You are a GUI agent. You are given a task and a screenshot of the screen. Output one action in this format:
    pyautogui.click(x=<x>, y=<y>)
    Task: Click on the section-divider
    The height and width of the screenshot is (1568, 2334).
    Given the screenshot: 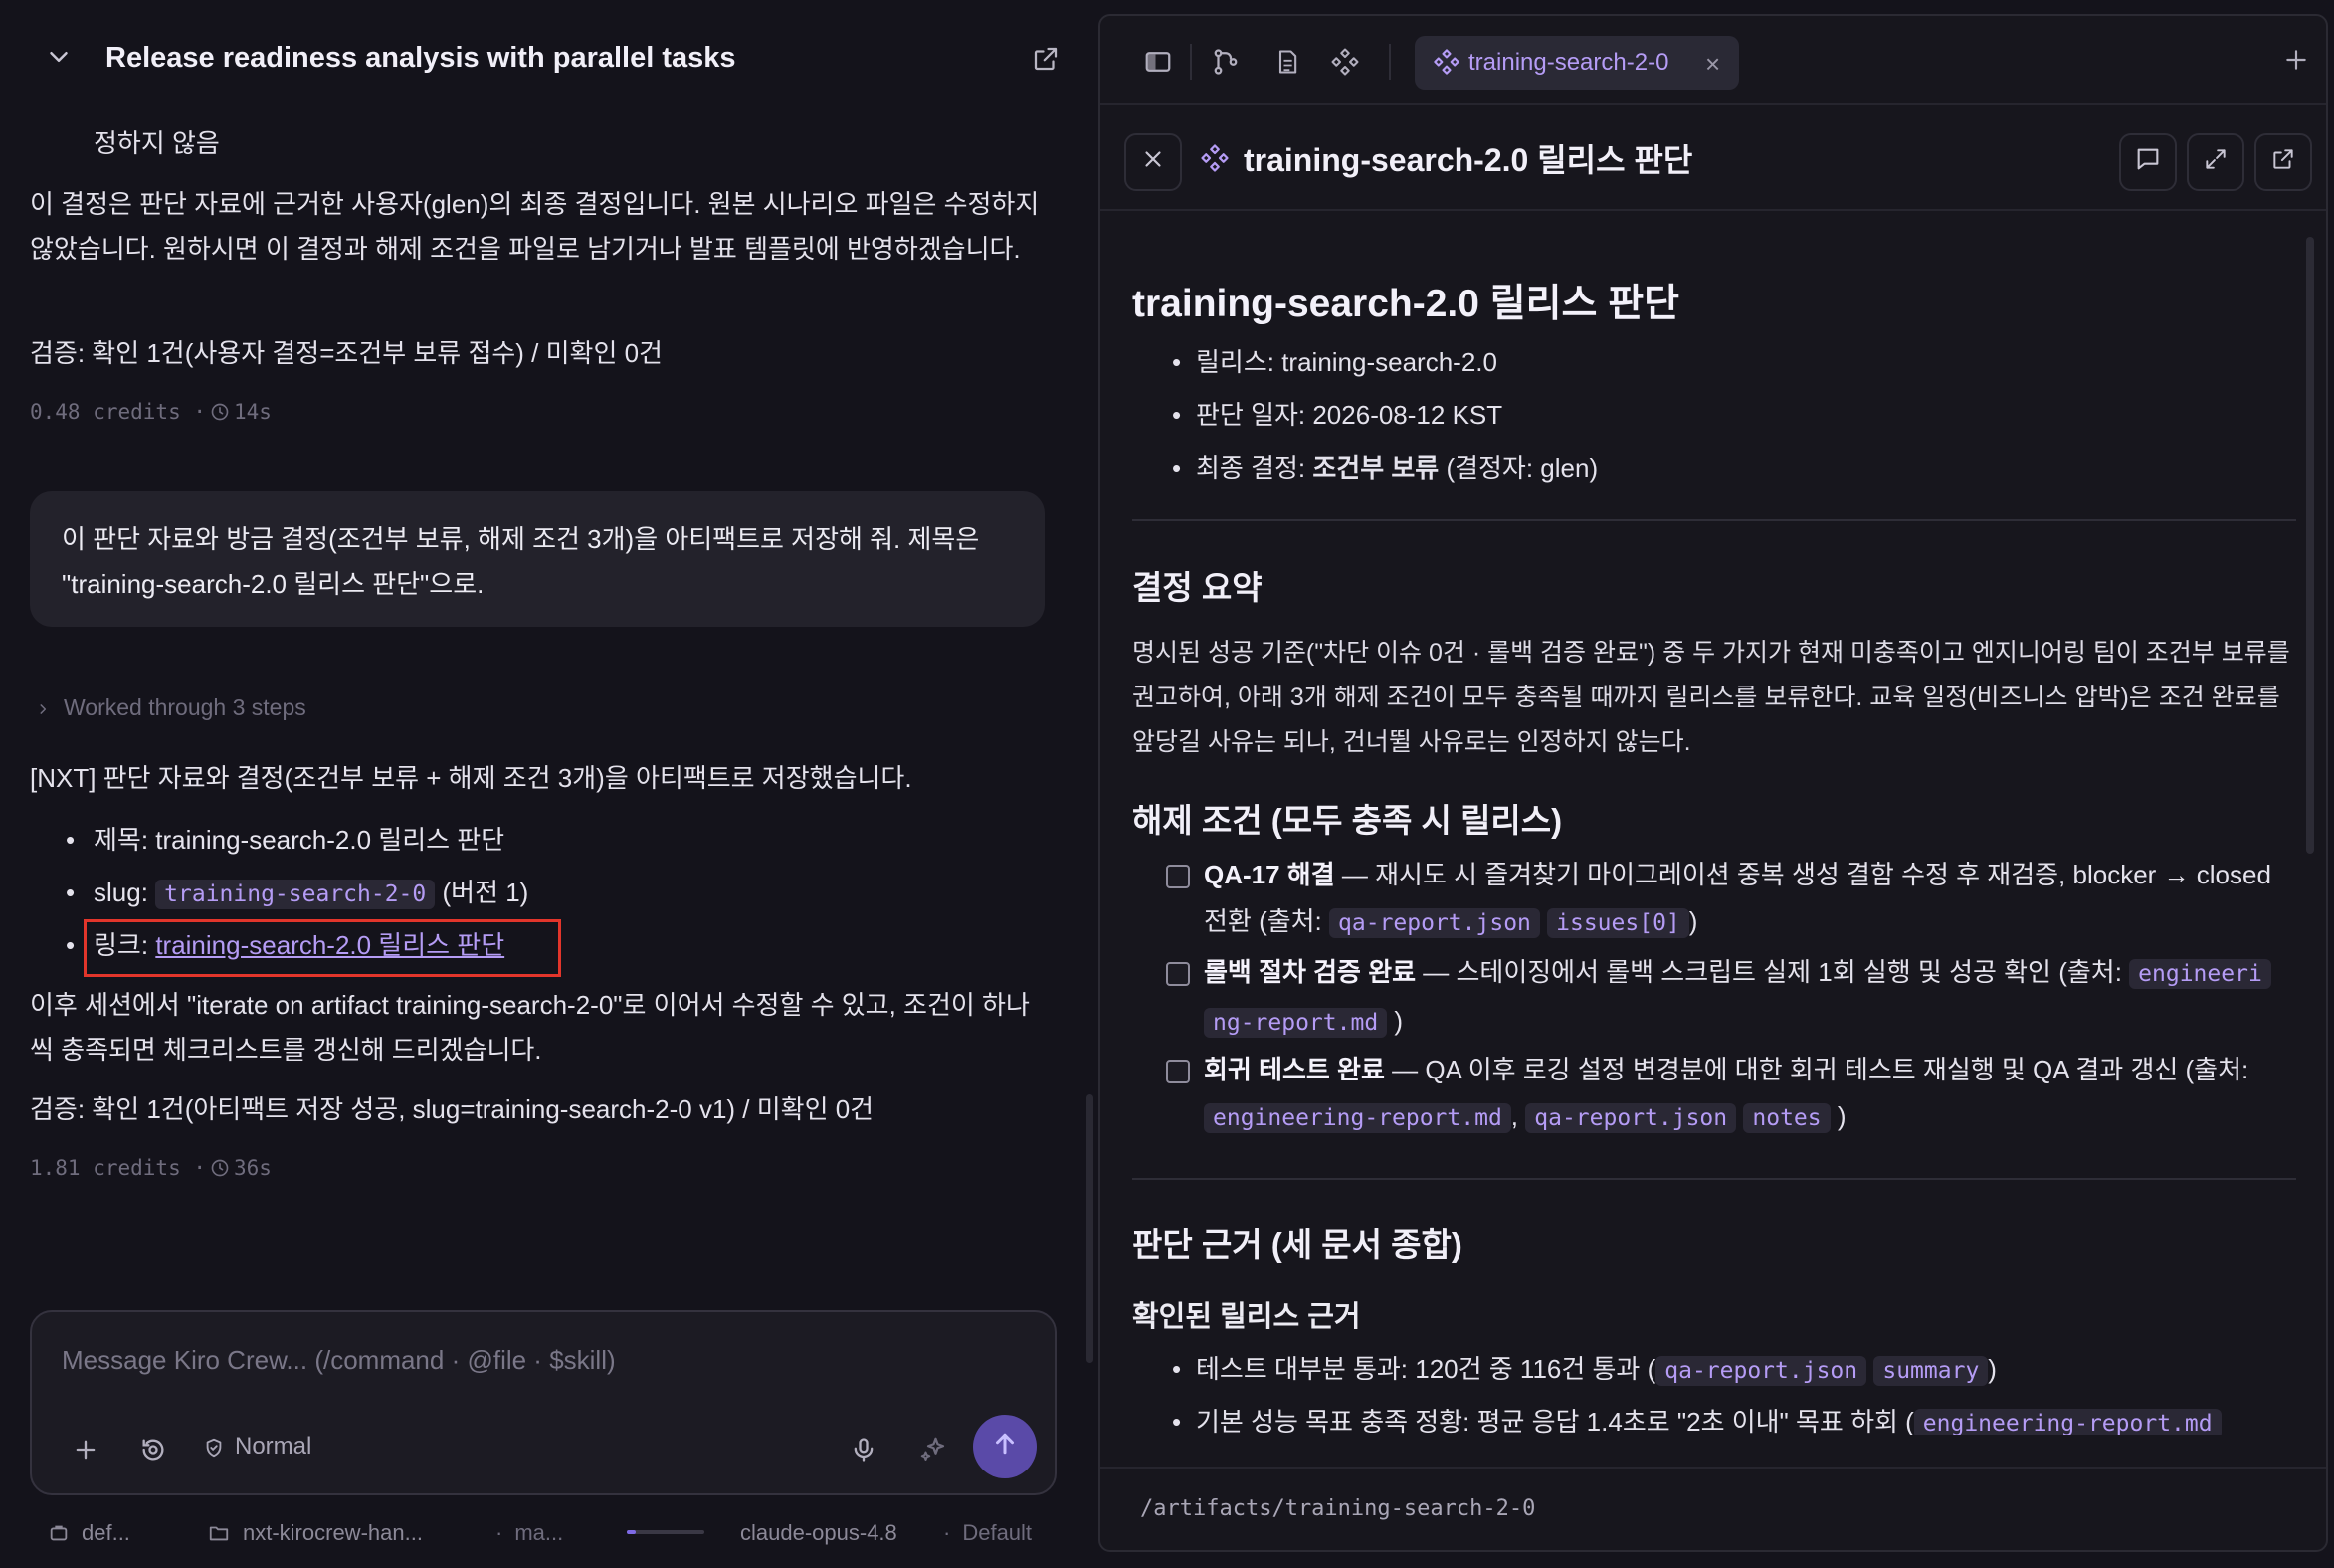 What is the action you would take?
    pyautogui.click(x=1714, y=1179)
    